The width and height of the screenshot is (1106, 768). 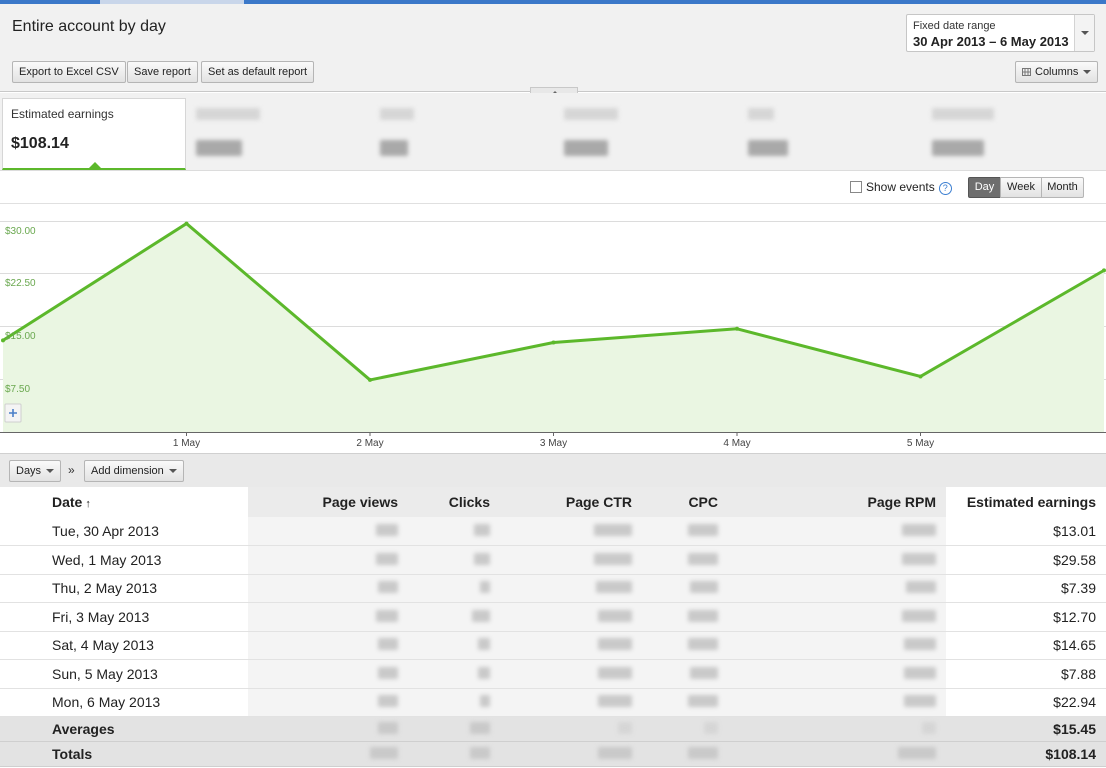 I want to click on obscured-label, so click(x=963, y=114).